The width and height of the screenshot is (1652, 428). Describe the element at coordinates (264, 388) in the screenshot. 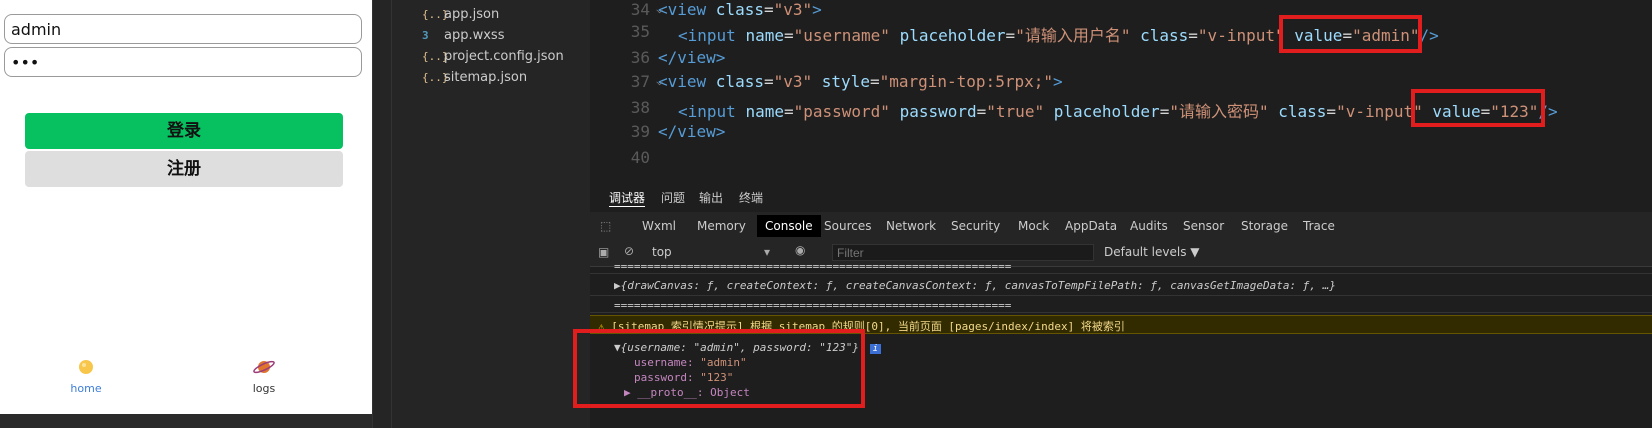

I see `tab-logs-label: logs` at that location.